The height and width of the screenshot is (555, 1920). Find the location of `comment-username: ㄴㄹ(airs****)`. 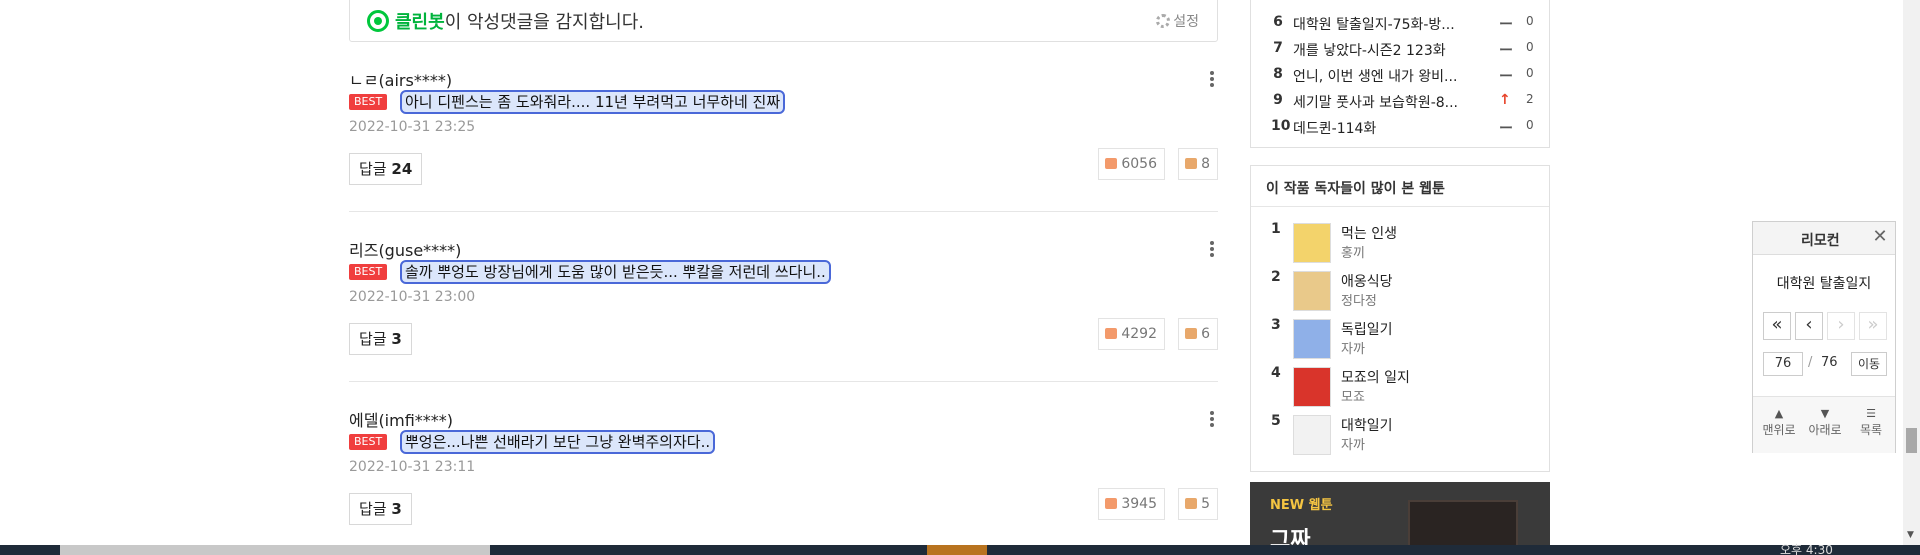

comment-username: ㄴㄹ(airs****) is located at coordinates (400, 79).